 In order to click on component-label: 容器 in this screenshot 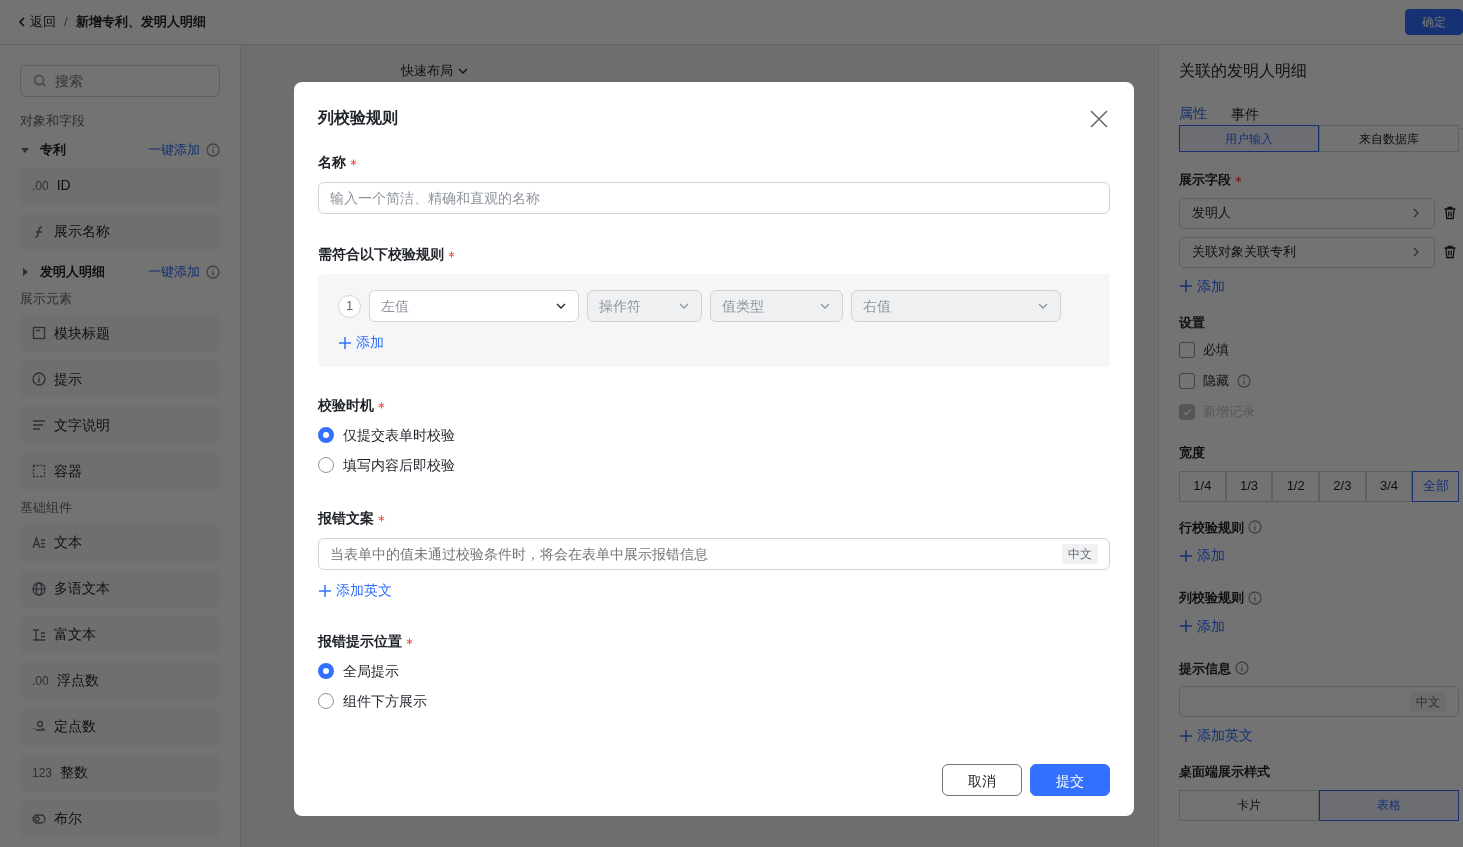, I will do `click(68, 471)`.